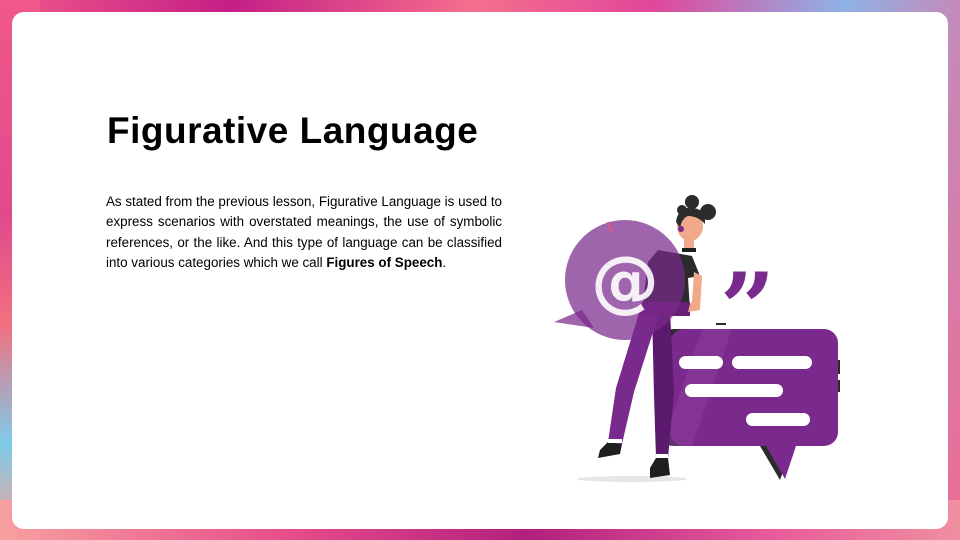 This screenshot has height=540, width=960. Describe the element at coordinates (625, 281) in the screenshot. I see `at-sign-icon: @` at that location.